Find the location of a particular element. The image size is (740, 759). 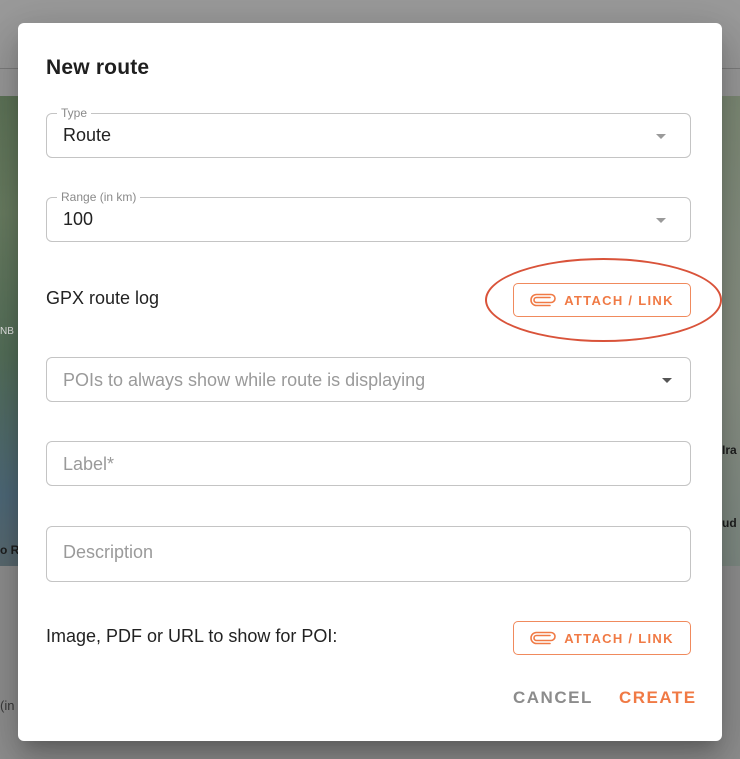

gpx-route-log-label: GPX route log is located at coordinates (103, 298).